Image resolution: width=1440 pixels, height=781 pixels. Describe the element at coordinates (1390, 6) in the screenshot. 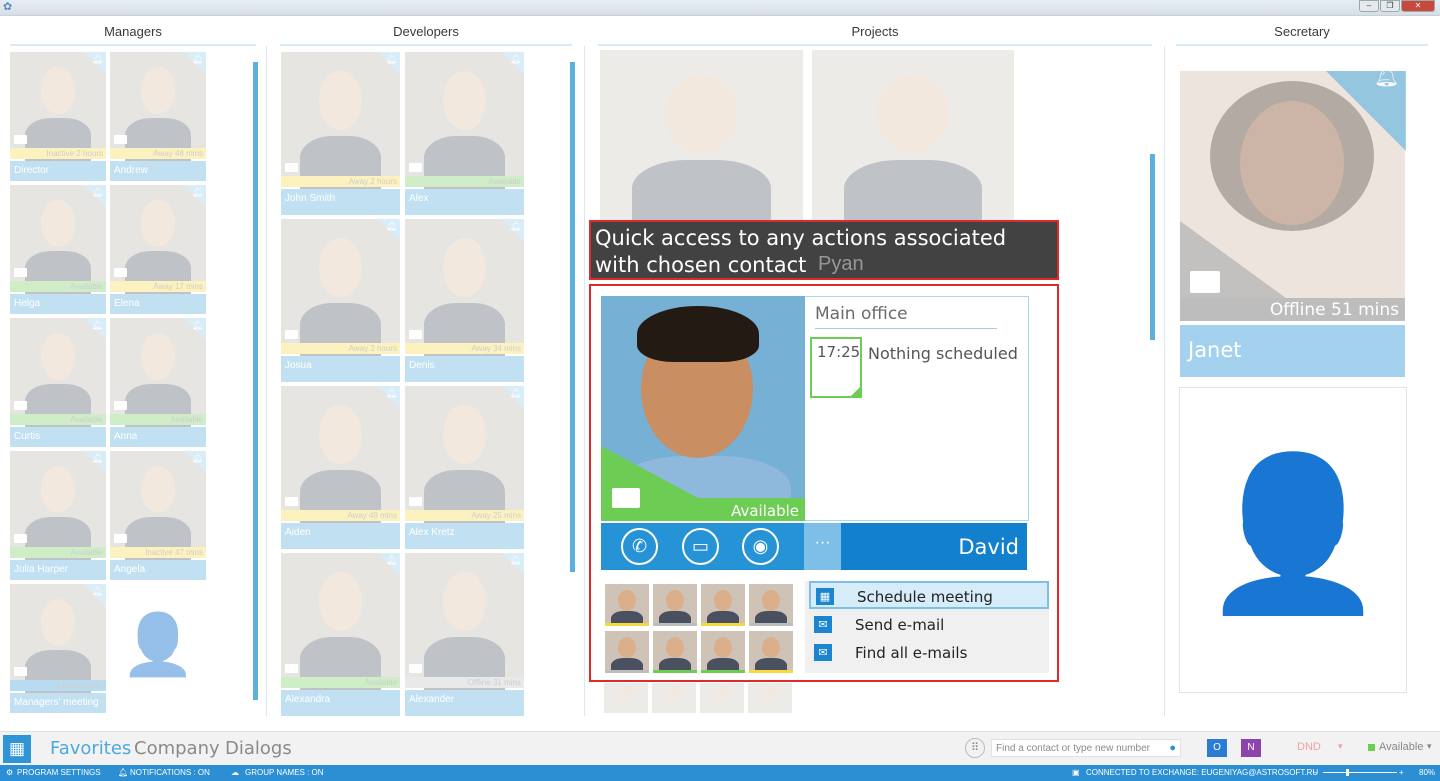

I see `maximize-button: ❐` at that location.